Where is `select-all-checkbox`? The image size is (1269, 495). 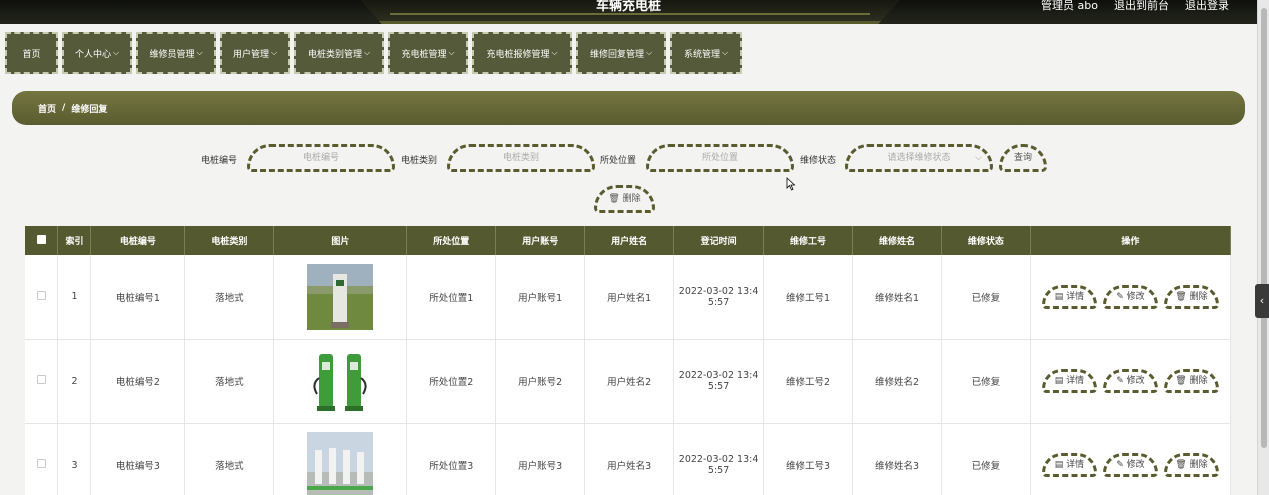 select-all-checkbox is located at coordinates (41, 239).